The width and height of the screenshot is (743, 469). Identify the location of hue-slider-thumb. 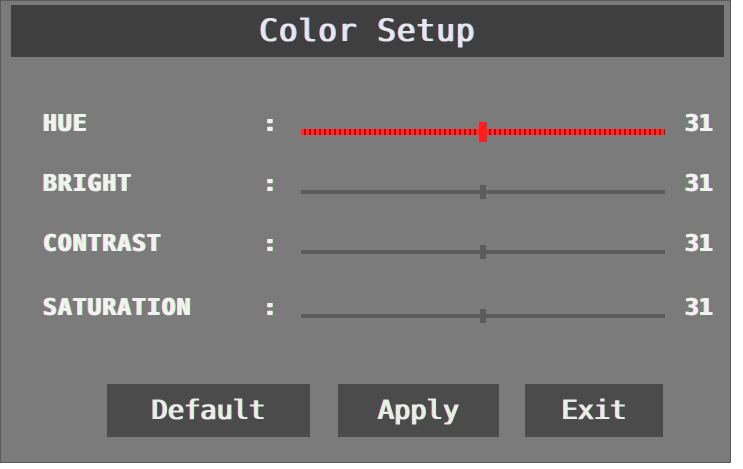
(483, 132).